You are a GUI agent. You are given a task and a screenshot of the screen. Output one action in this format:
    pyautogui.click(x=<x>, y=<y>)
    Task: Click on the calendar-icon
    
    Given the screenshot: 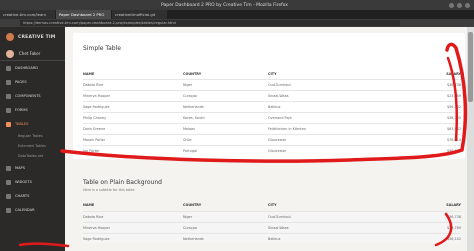 What is the action you would take?
    pyautogui.click(x=8, y=210)
    